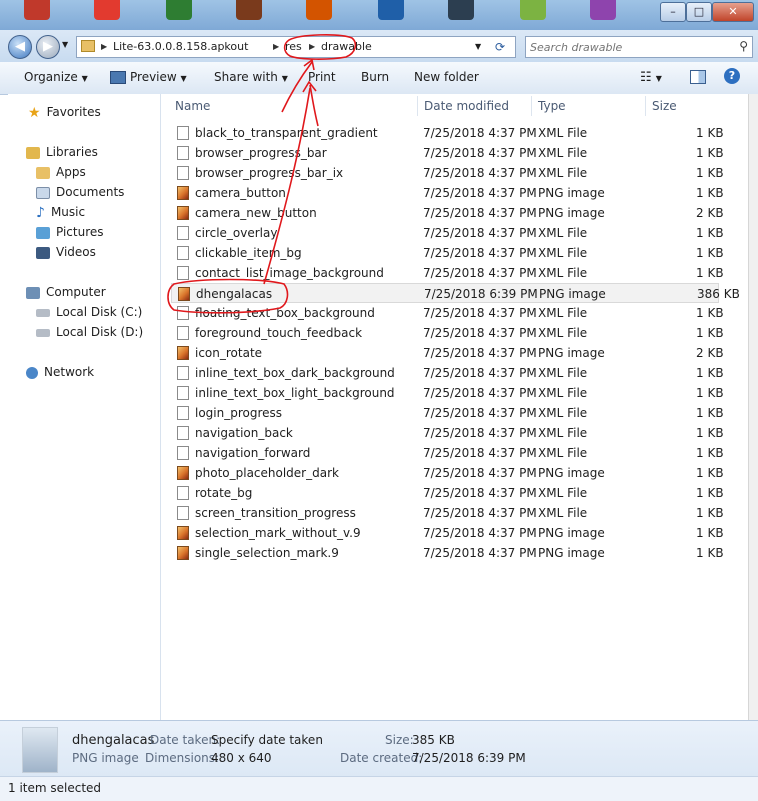 The width and height of the screenshot is (758, 801). I want to click on column-header-name: Name, so click(192, 106).